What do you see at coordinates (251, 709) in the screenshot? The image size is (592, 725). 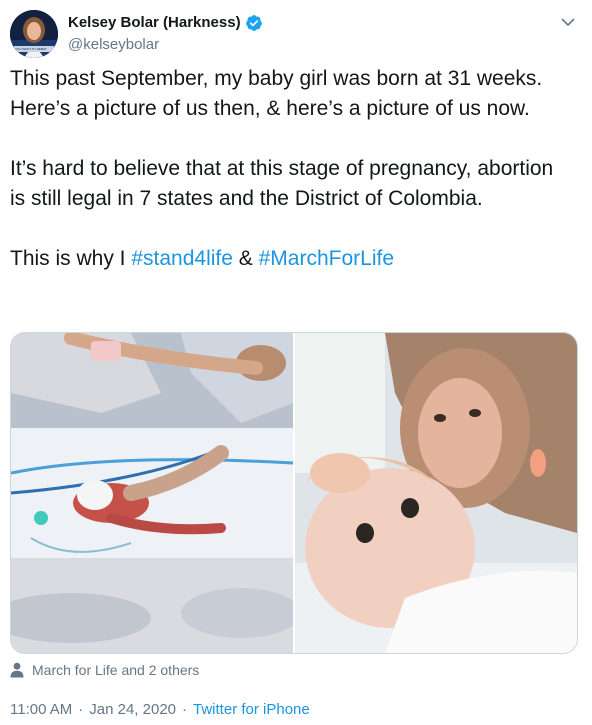 I see `tweet-source-link: Twitter for iPhone` at bounding box center [251, 709].